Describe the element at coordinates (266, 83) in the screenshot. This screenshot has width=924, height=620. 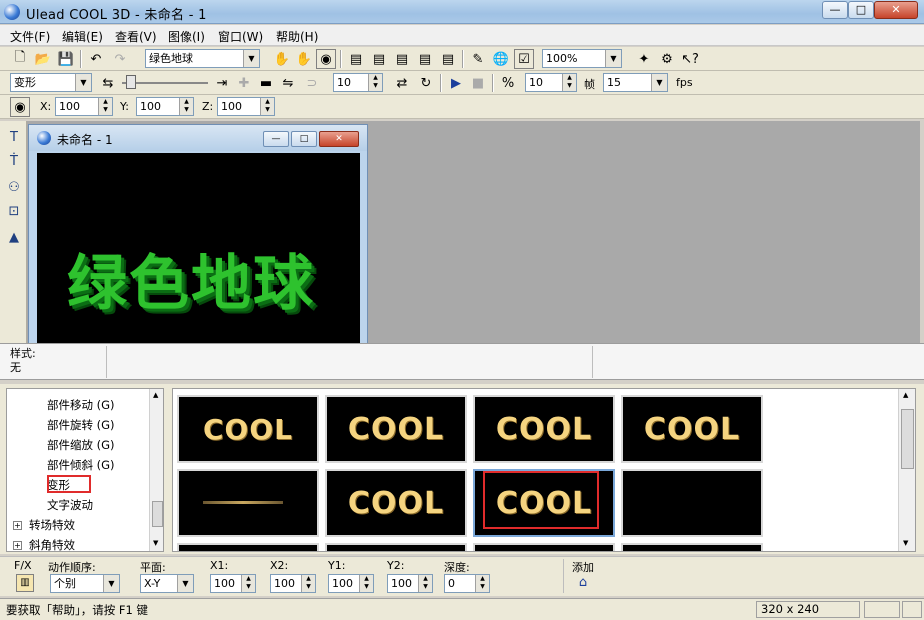
I see `remove-keyframe-icon: ▬` at that location.